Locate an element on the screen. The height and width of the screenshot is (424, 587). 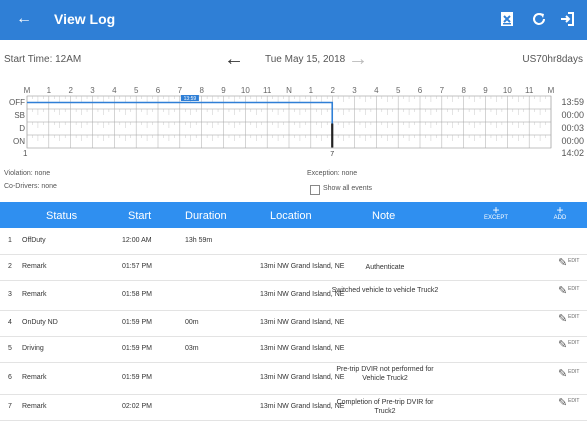
add-exception-button: + EXCEPT is located at coordinates (496, 212).